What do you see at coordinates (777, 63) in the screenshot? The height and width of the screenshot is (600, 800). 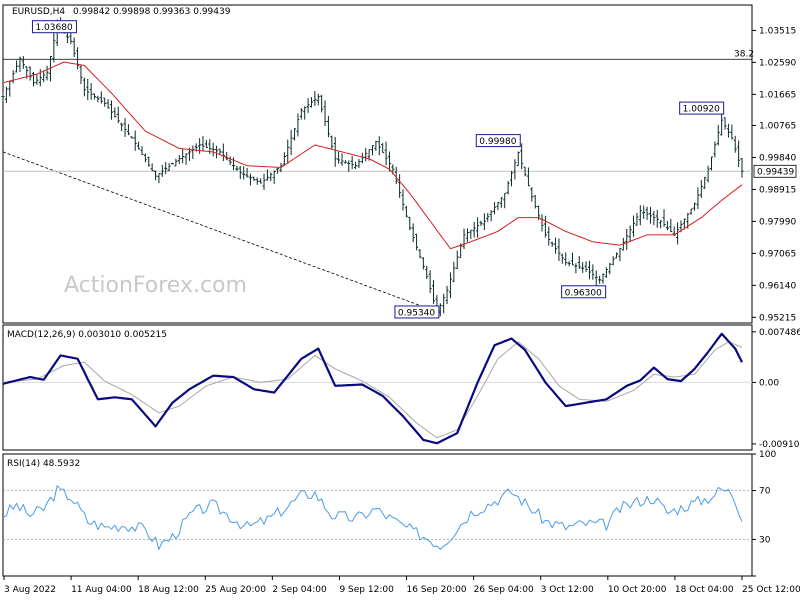 I see `price-tick-label: 1.02590` at bounding box center [777, 63].